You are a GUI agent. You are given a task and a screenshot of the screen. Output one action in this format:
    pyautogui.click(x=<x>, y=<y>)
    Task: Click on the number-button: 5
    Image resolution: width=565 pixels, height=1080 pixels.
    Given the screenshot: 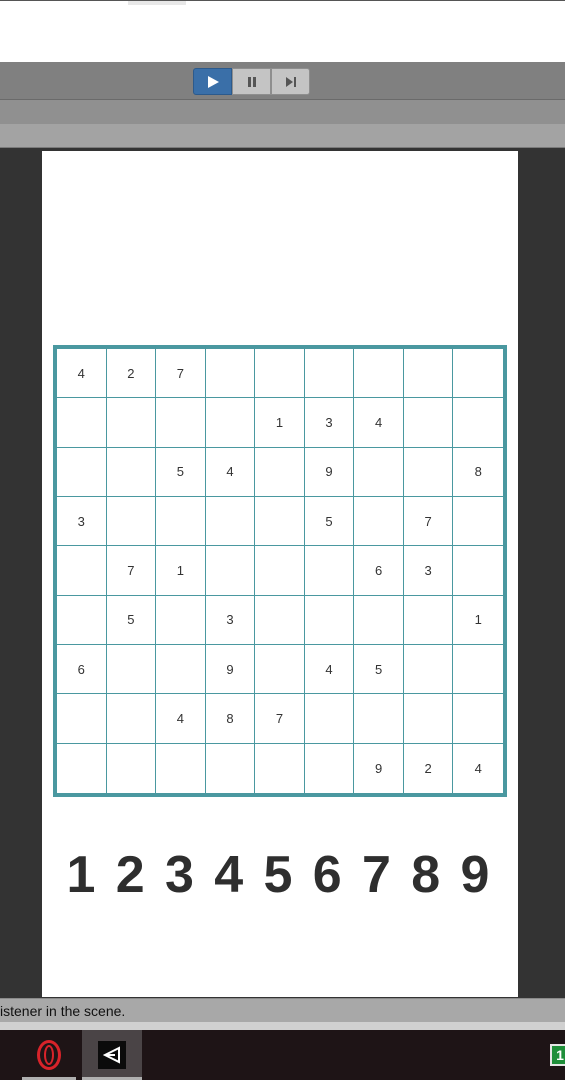 What is the action you would take?
    pyautogui.click(x=278, y=875)
    